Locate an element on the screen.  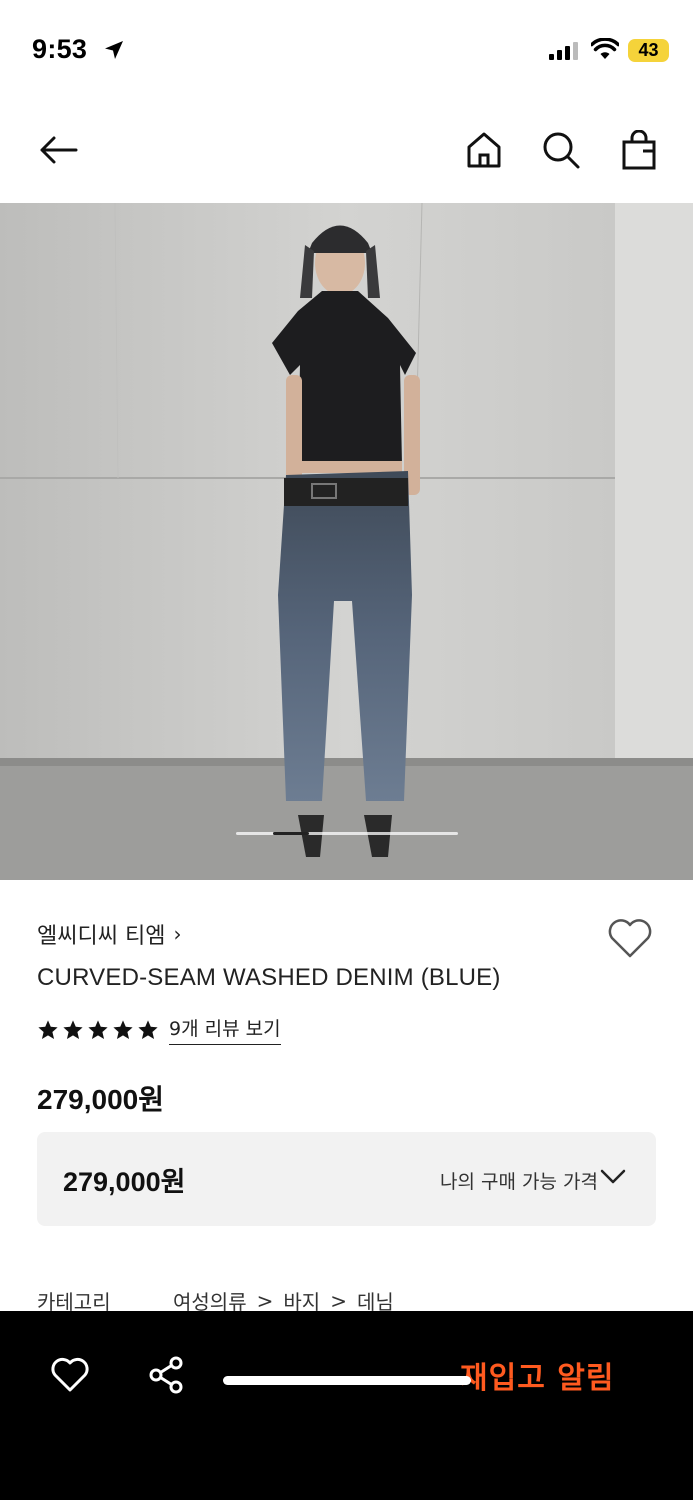
back-button is located at coordinates (58, 150).